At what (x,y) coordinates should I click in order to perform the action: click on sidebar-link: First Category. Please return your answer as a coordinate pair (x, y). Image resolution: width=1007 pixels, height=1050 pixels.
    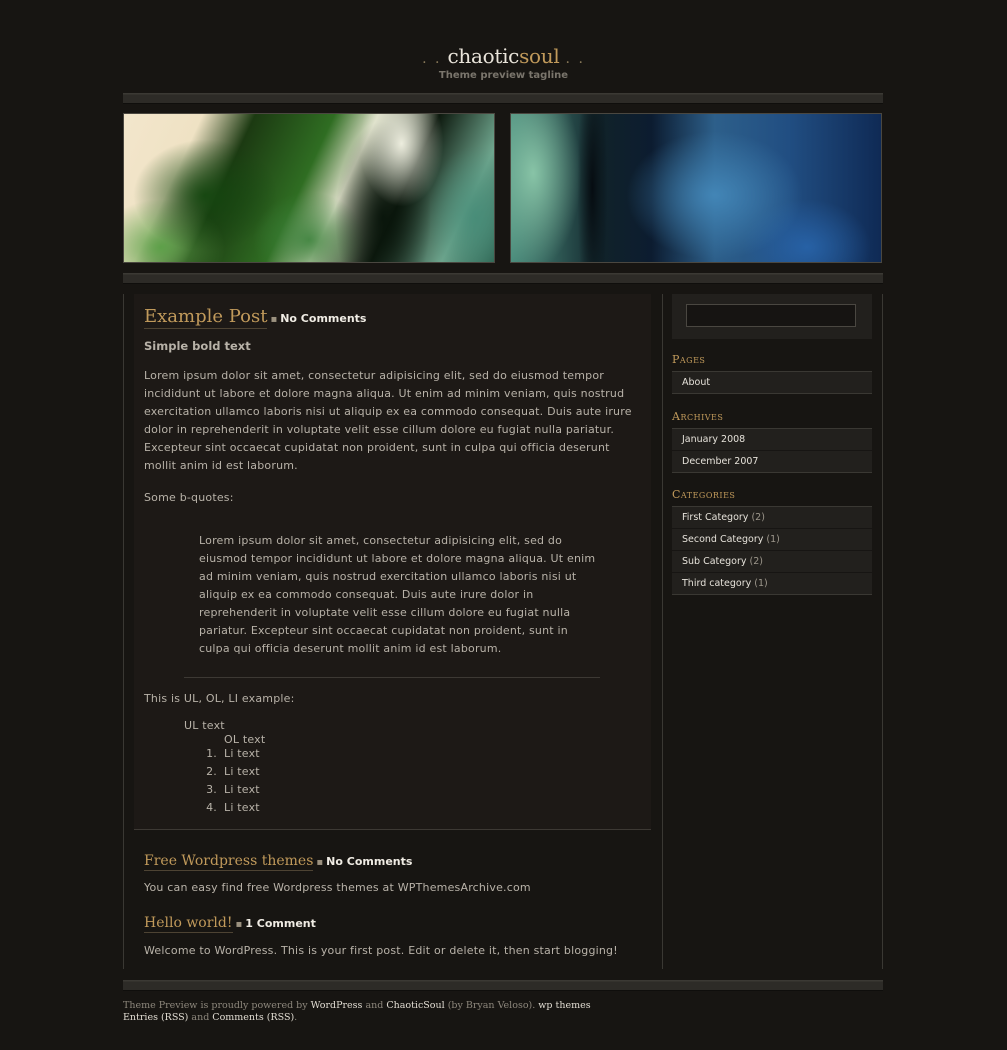
    Looking at the image, I should click on (715, 517).